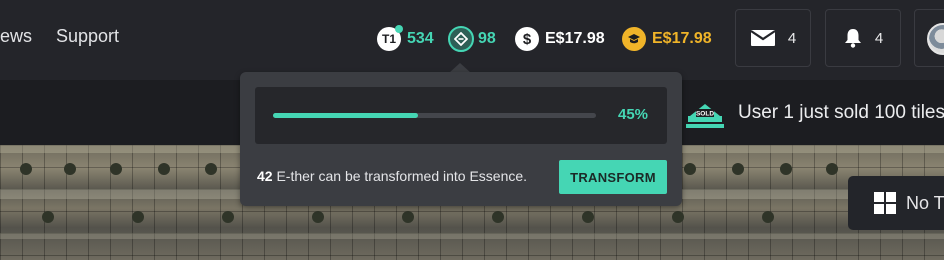 This screenshot has width=944, height=260. Describe the element at coordinates (420, 38) in the screenshot. I see `tier-value: 534` at that location.